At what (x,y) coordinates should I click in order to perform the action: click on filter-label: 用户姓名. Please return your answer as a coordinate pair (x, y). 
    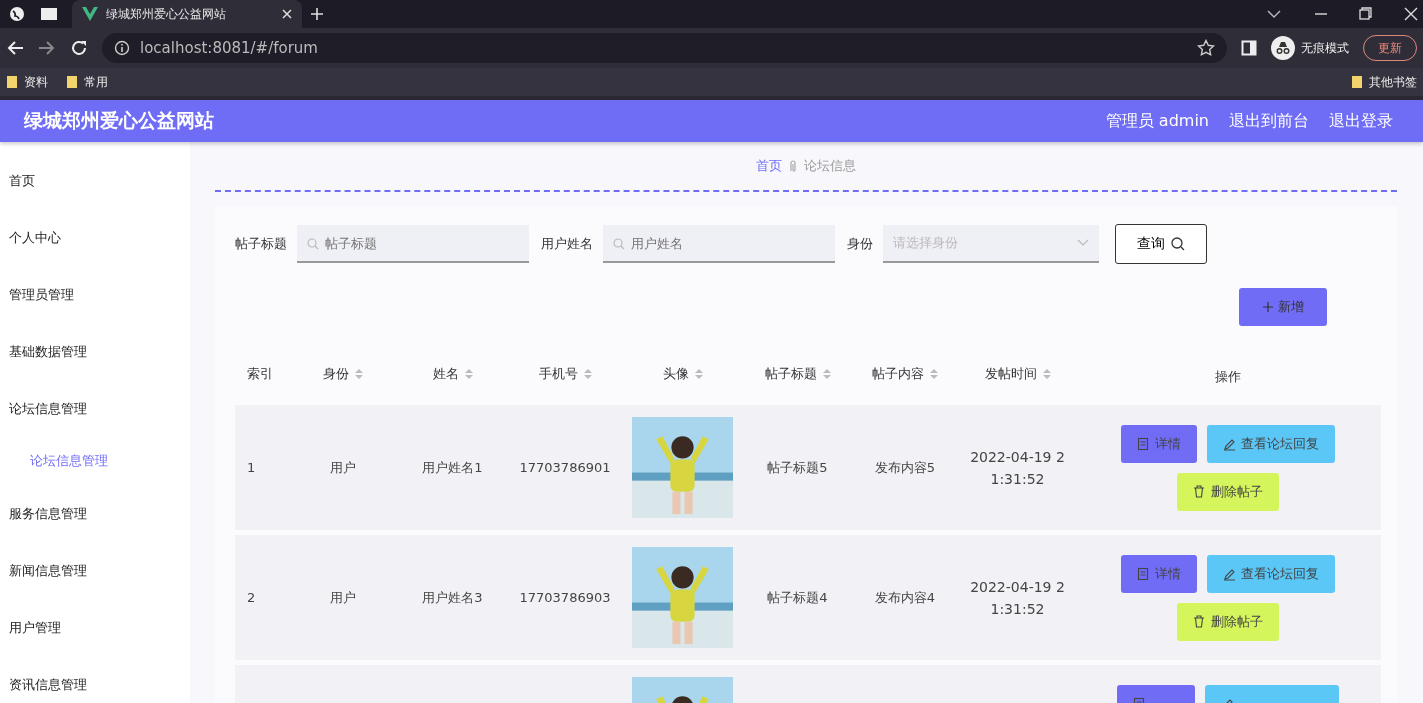
    Looking at the image, I should click on (567, 244).